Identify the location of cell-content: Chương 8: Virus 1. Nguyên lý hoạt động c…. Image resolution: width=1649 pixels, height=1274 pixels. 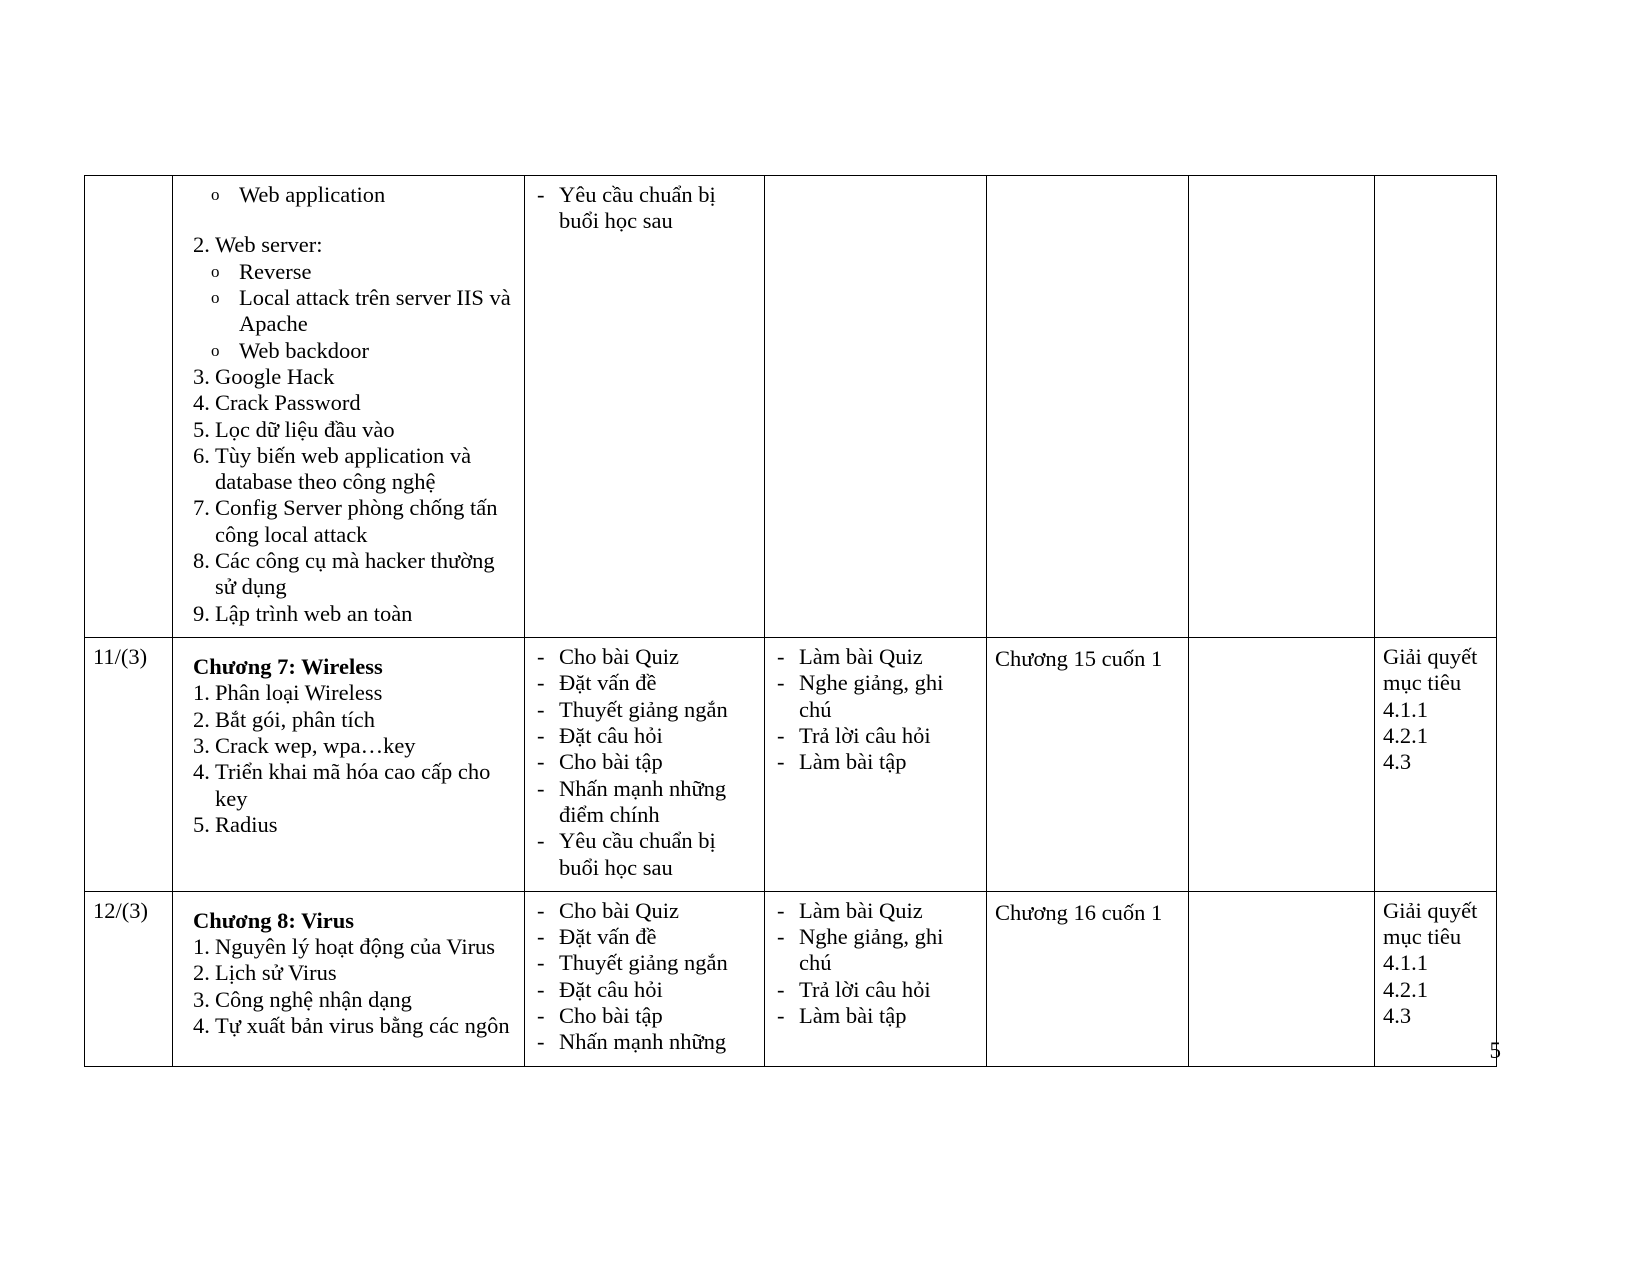
(348, 978).